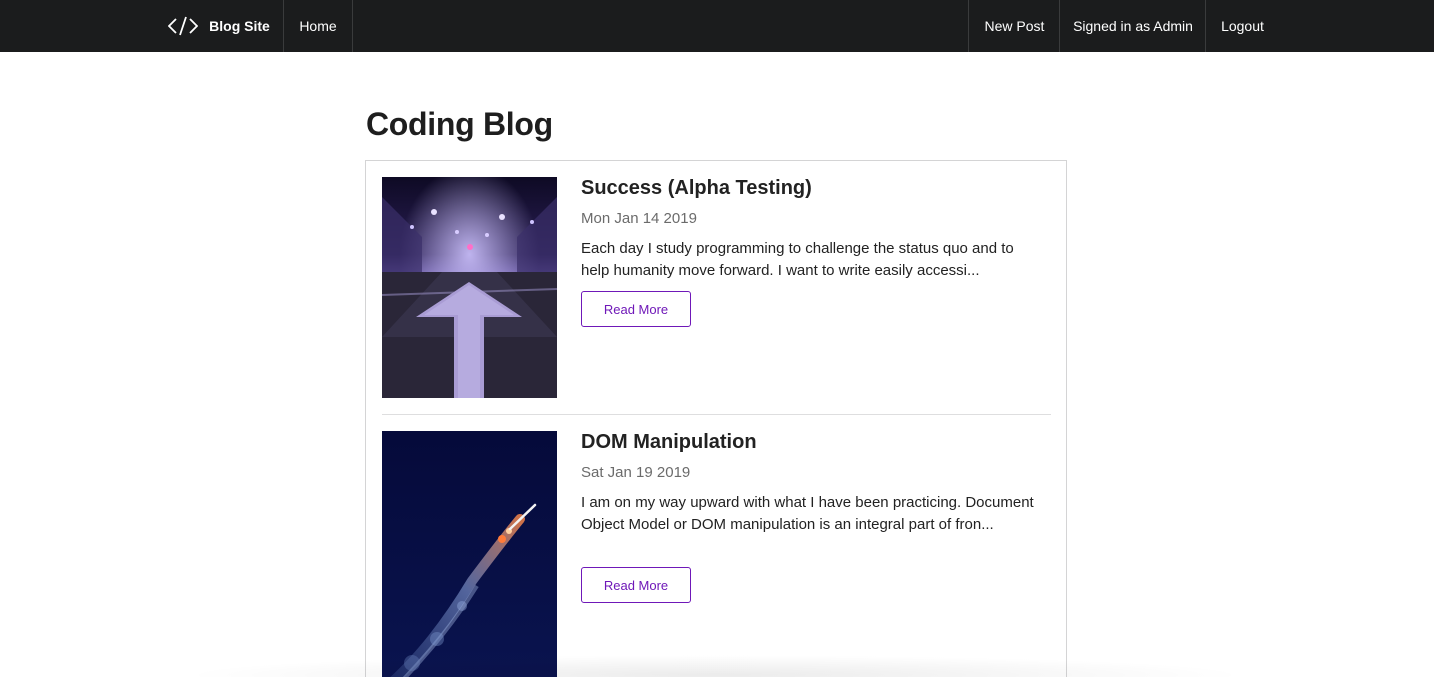 The height and width of the screenshot is (677, 1434). Describe the element at coordinates (639, 218) in the screenshot. I see `post-date: Mon Jan 14 2019` at that location.